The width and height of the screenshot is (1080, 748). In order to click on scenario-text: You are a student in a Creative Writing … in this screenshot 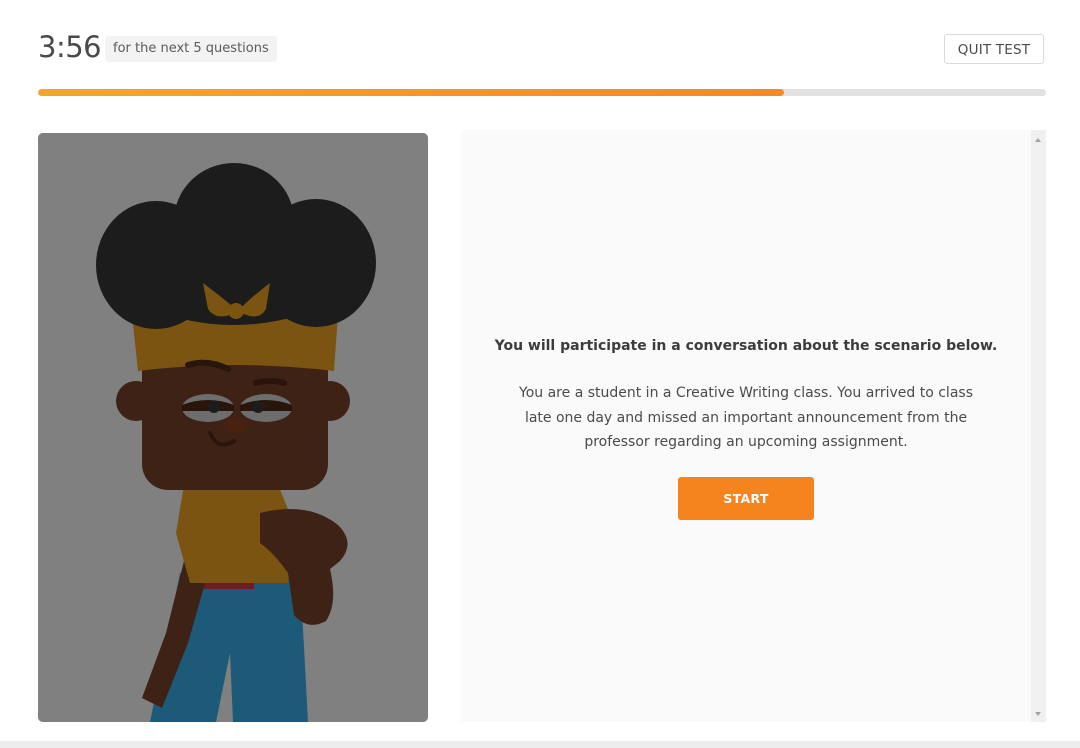, I will do `click(746, 417)`.